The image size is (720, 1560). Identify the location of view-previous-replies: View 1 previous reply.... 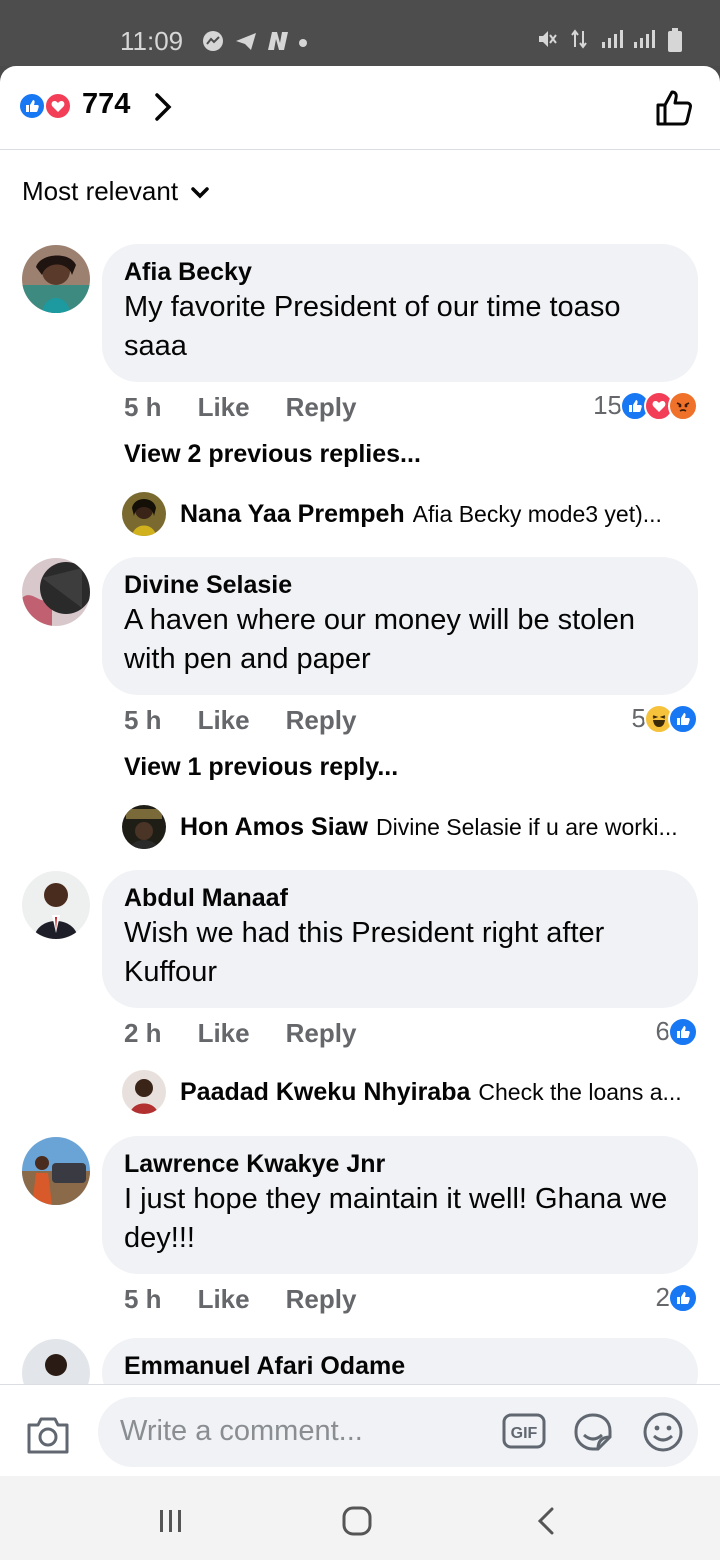
(261, 767).